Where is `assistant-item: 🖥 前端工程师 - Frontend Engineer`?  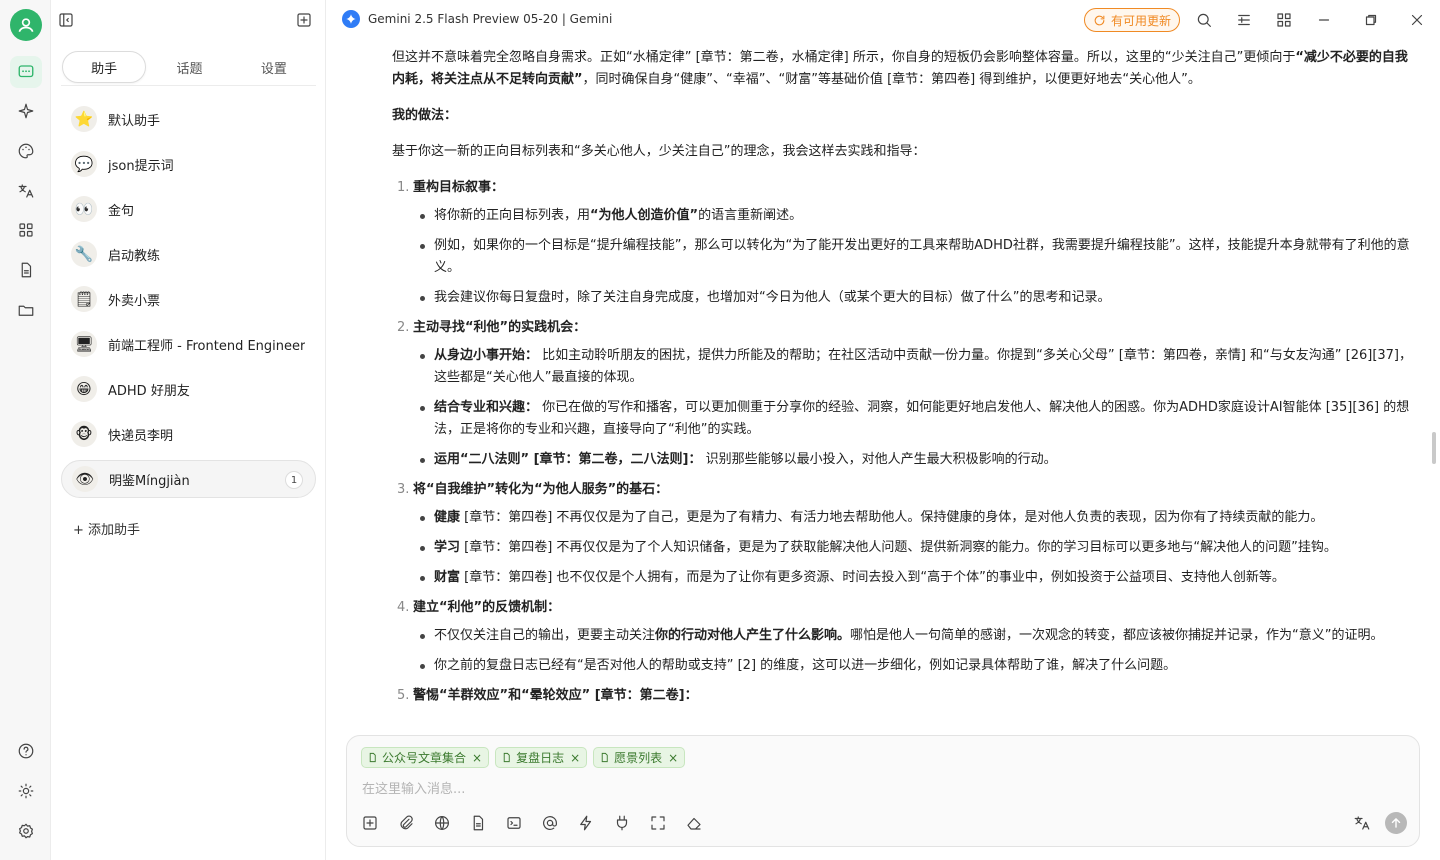
assistant-item: 🖥 前端工程师 - Frontend Engineer is located at coordinates (188, 344).